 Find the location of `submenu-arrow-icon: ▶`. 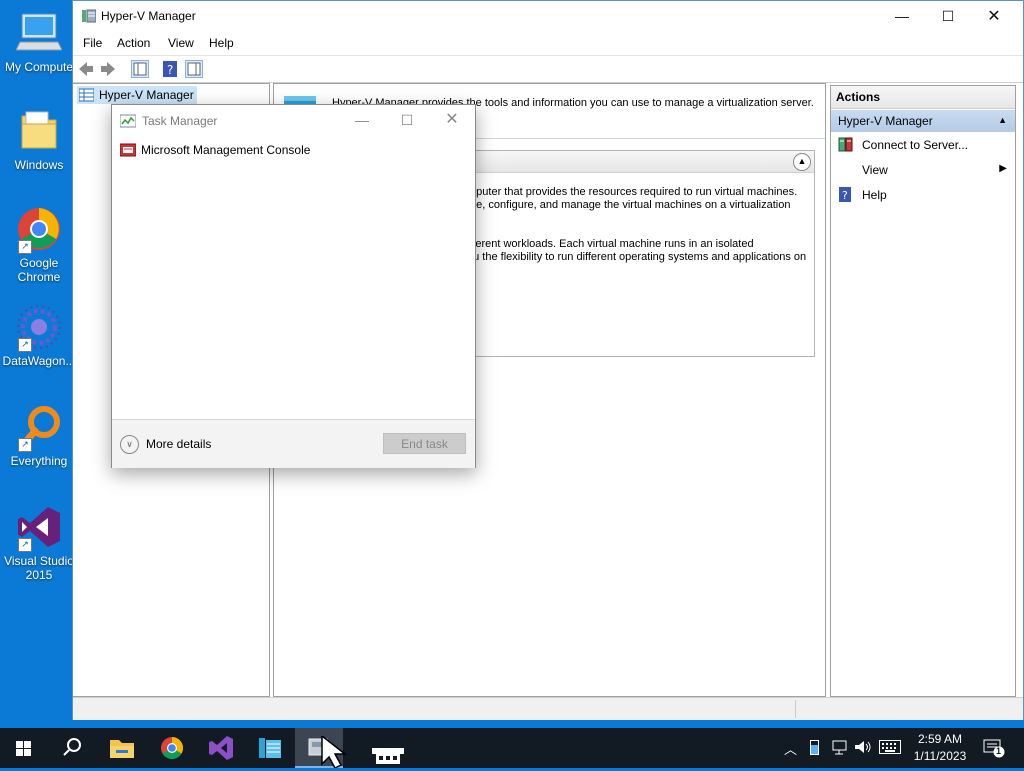

submenu-arrow-icon: ▶ is located at coordinates (1003, 168).